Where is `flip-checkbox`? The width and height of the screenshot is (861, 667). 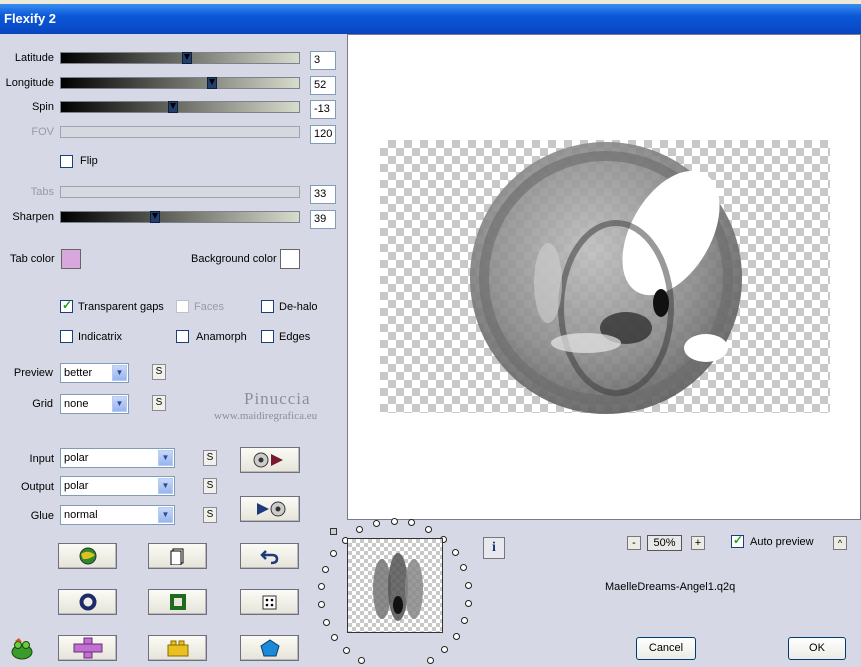
flip-checkbox is located at coordinates (66, 161).